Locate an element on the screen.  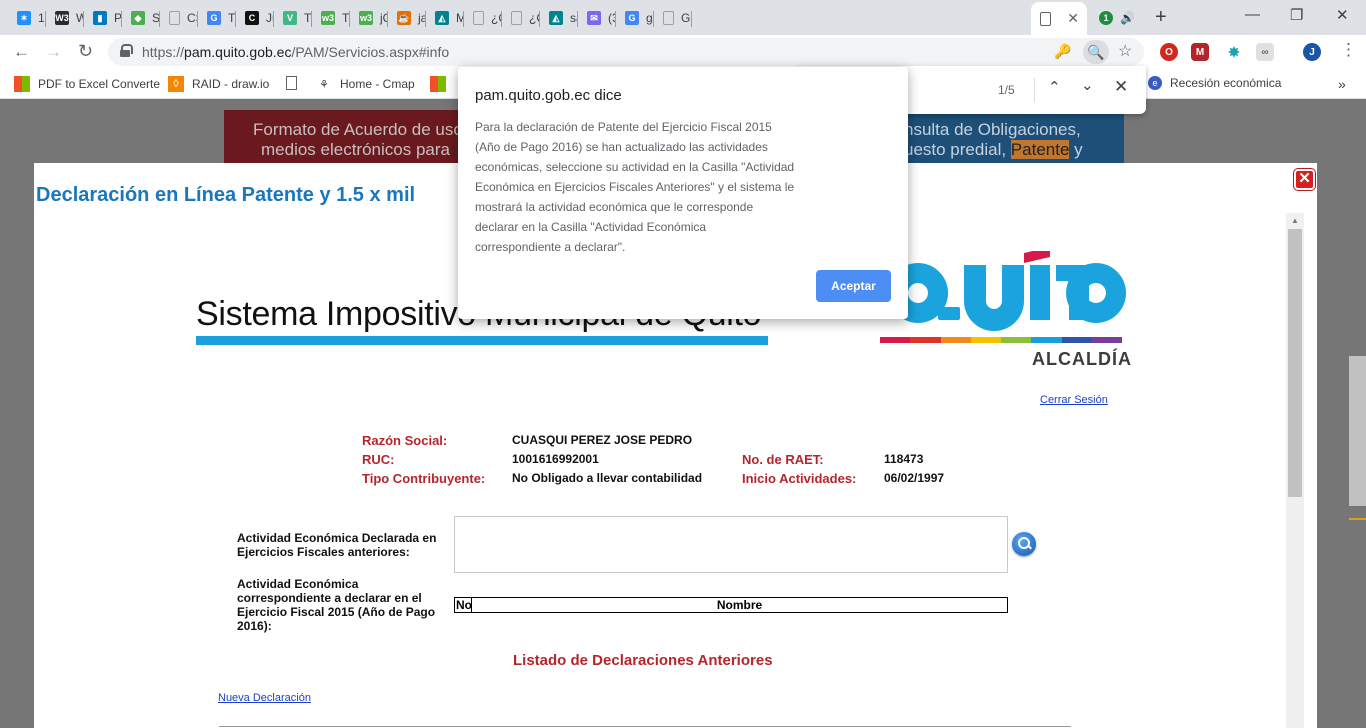
tab: ◆Ses is located at coordinates (141, 18).